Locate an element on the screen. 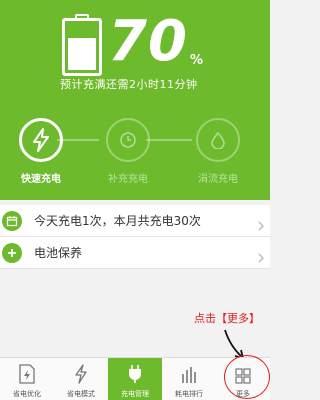 The height and width of the screenshot is (400, 320). battery-maintenance-text: 电池保养 is located at coordinates (58, 253).